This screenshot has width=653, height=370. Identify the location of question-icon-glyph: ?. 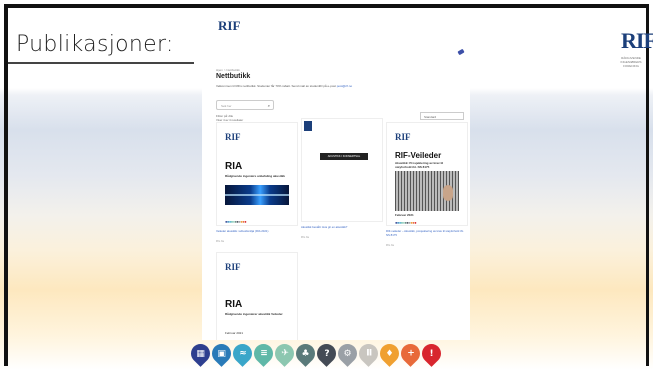
(326, 353).